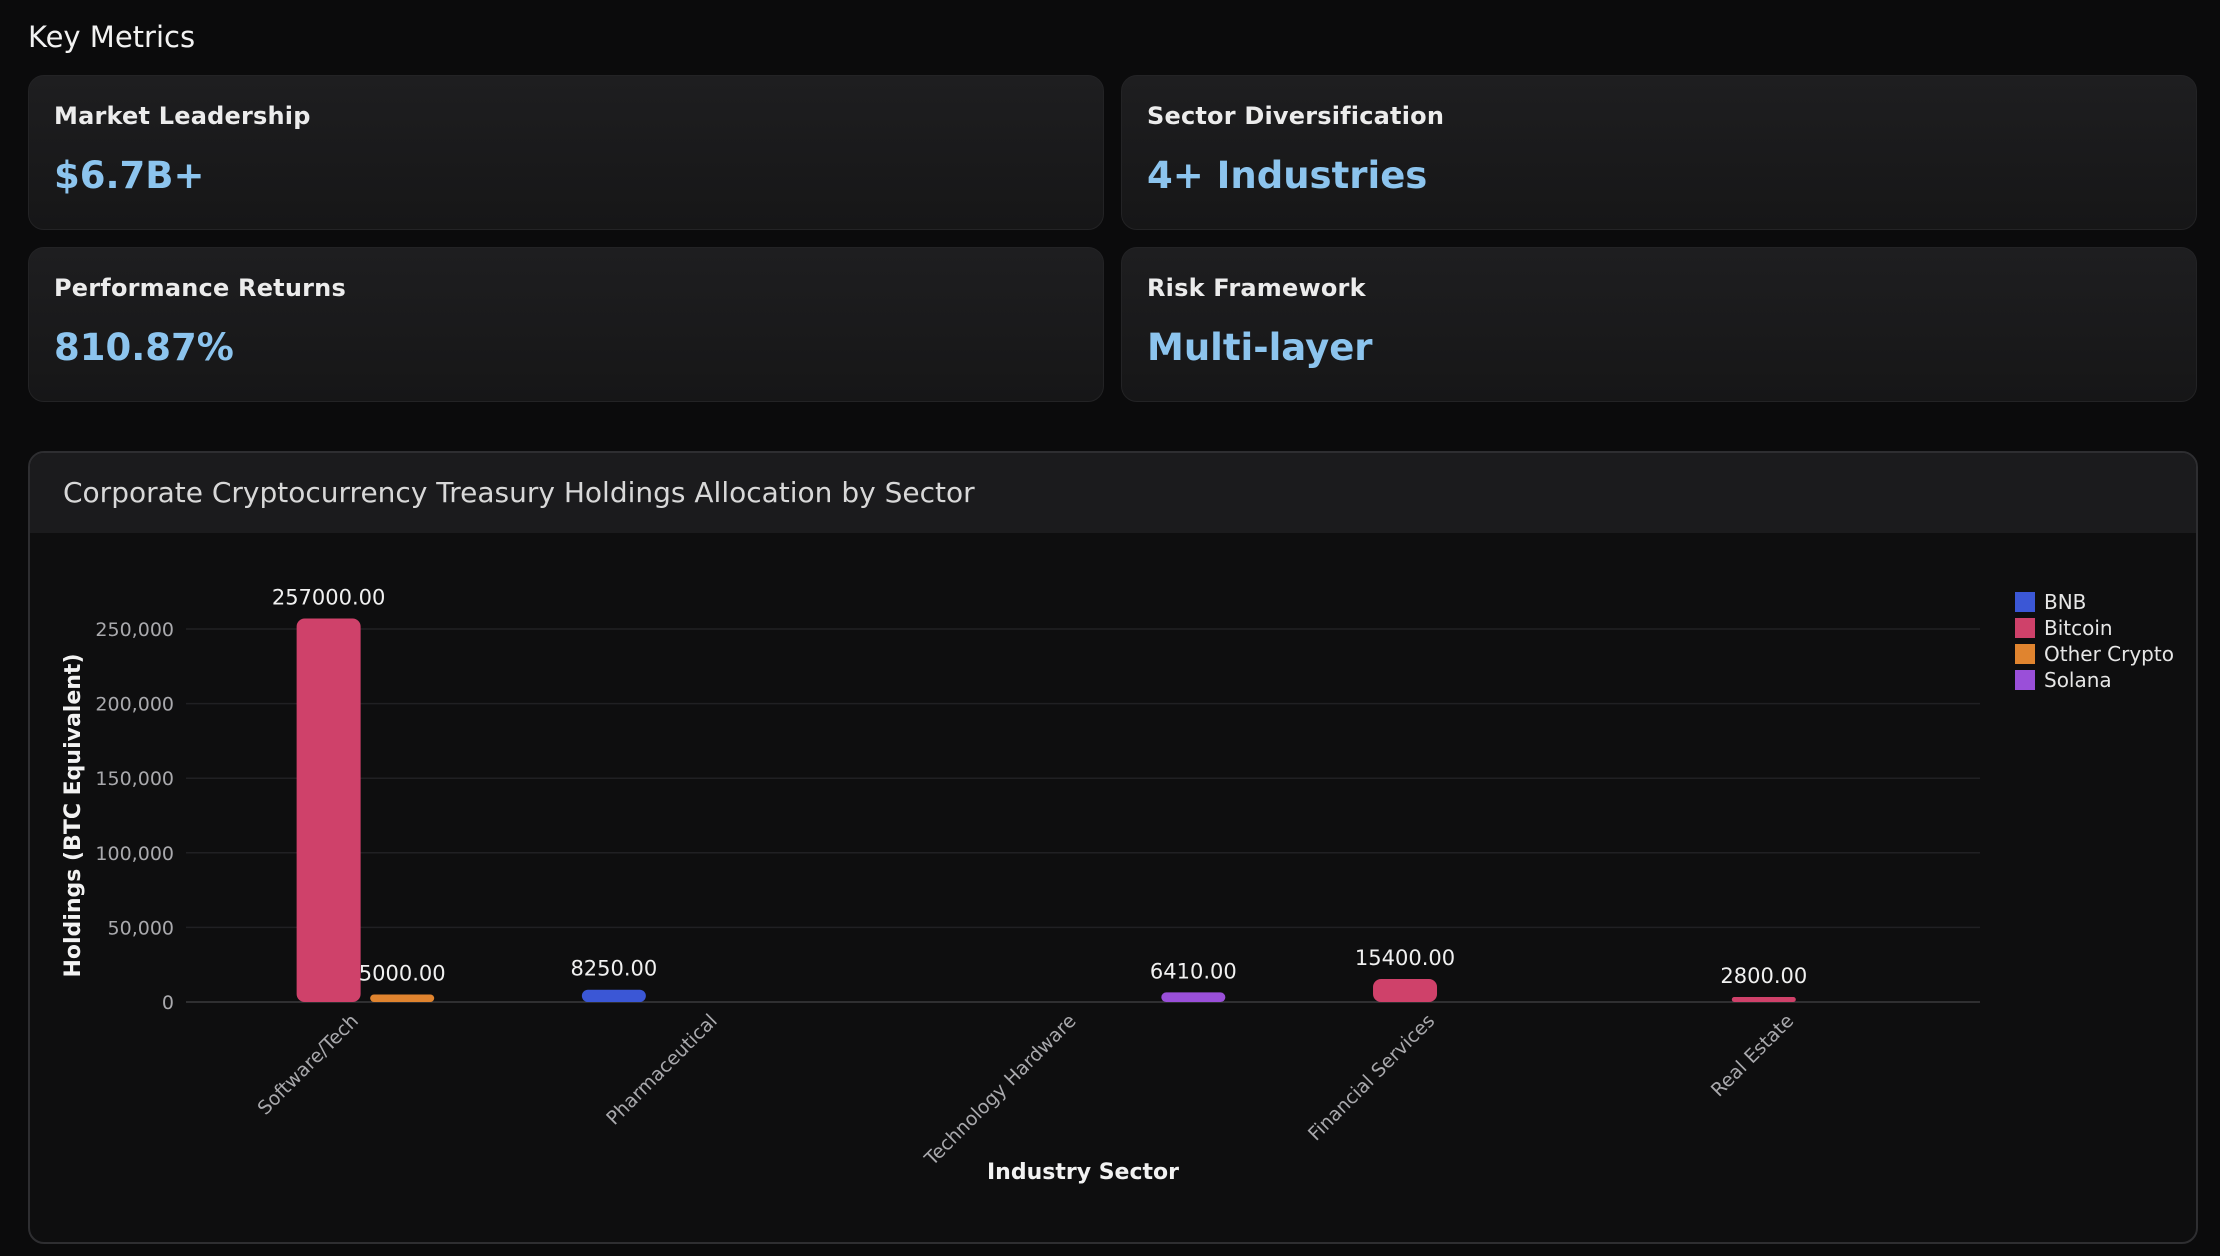 Image resolution: width=2220 pixels, height=1256 pixels. I want to click on metric-value: 4+ Industries, so click(1287, 175).